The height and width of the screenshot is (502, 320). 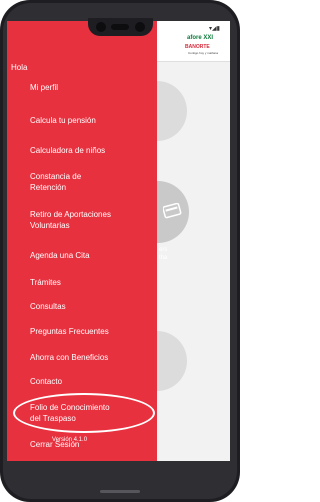 I want to click on phone-notch, so click(x=120, y=27).